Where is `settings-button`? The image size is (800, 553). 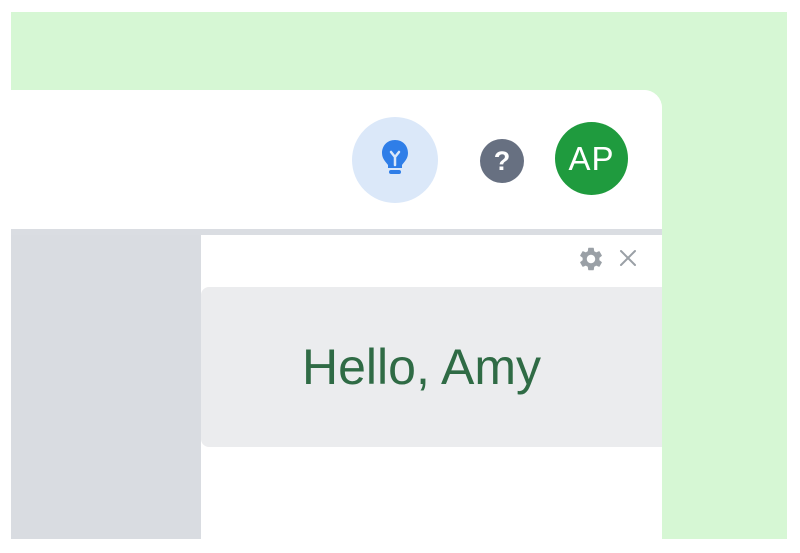 settings-button is located at coordinates (591, 261).